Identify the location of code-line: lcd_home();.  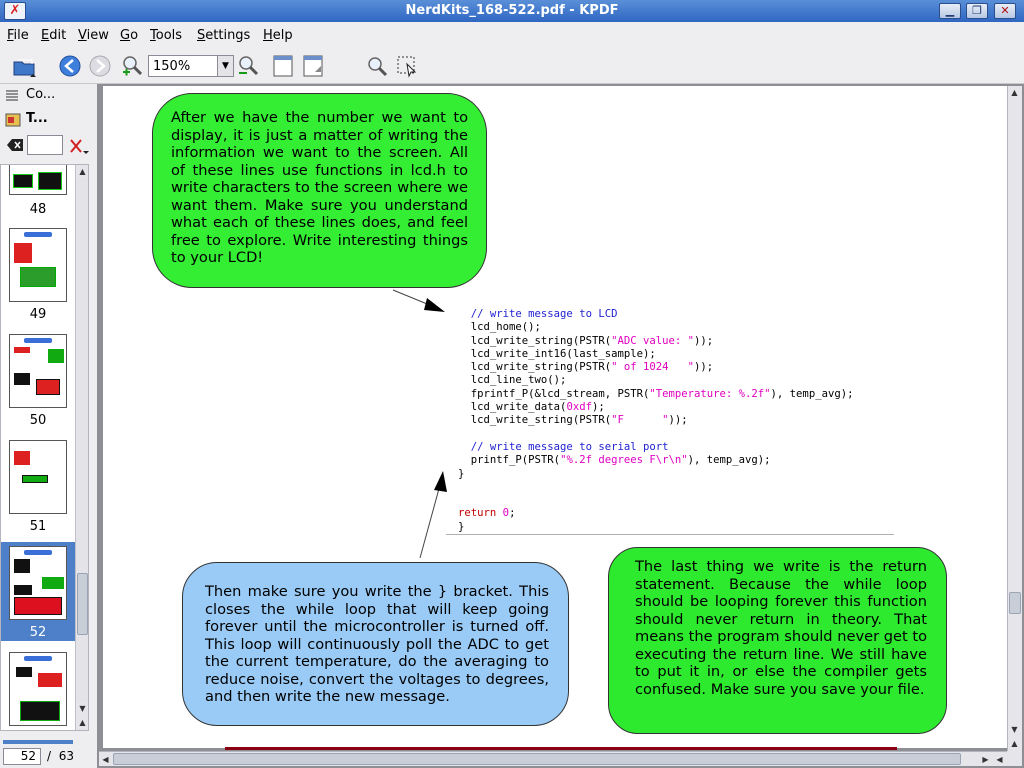
(505, 327).